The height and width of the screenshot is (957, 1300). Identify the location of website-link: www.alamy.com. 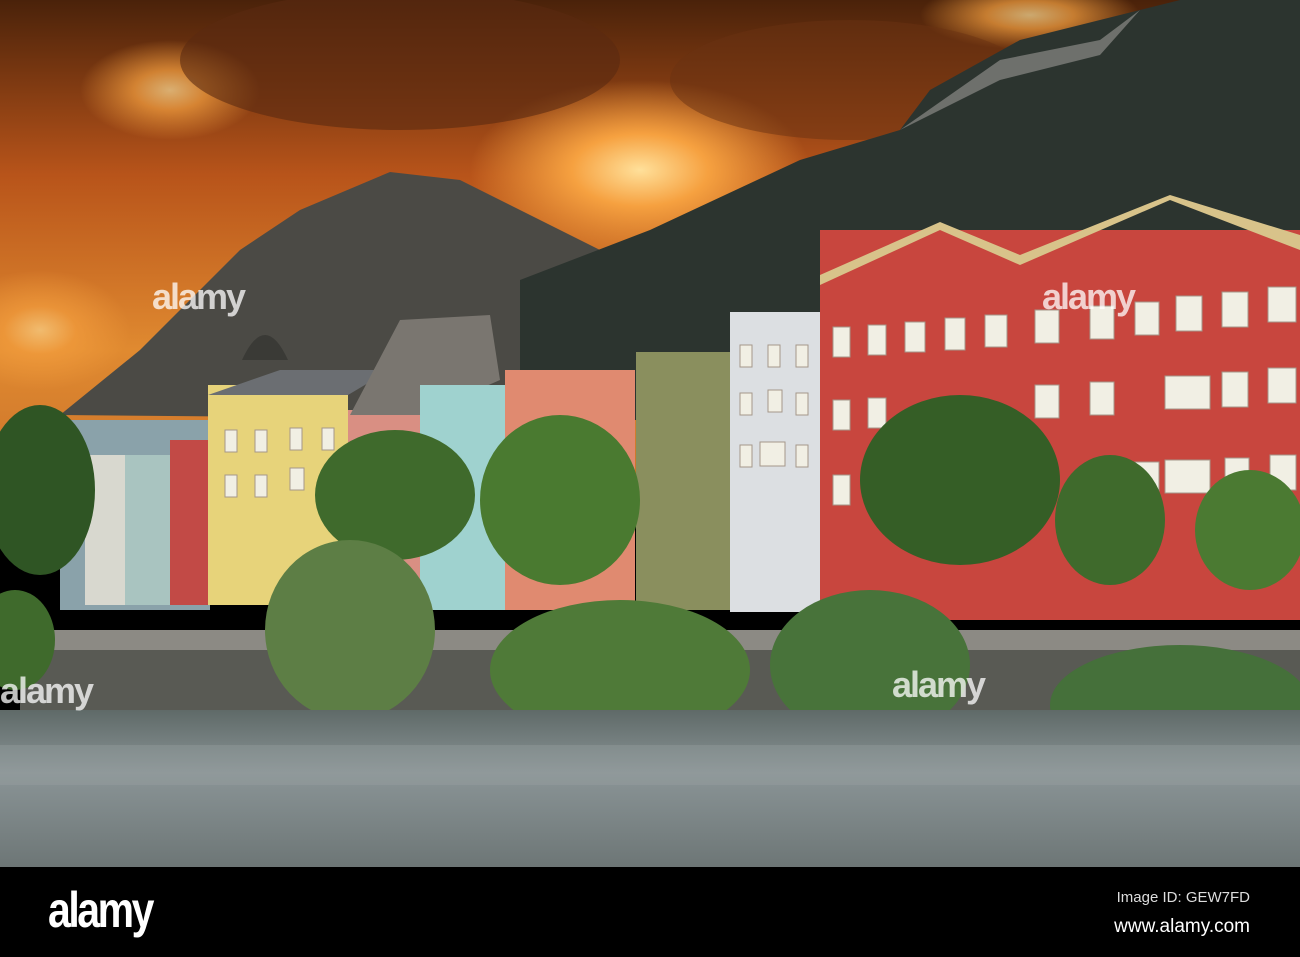
(1182, 927).